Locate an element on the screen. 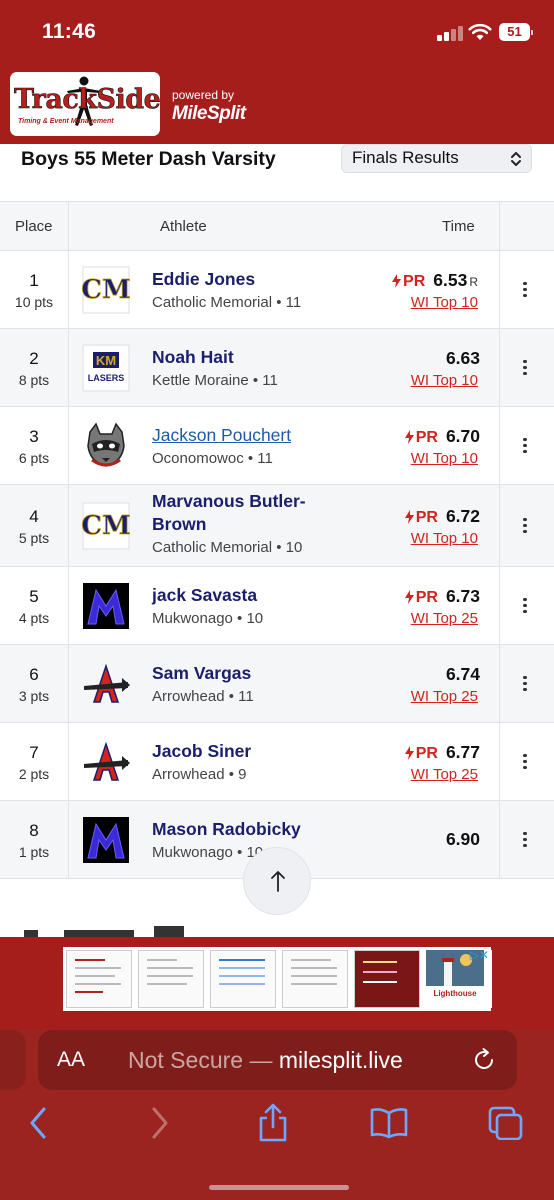 The width and height of the screenshot is (554, 1200). time-value: 6.90 is located at coordinates (462, 839).